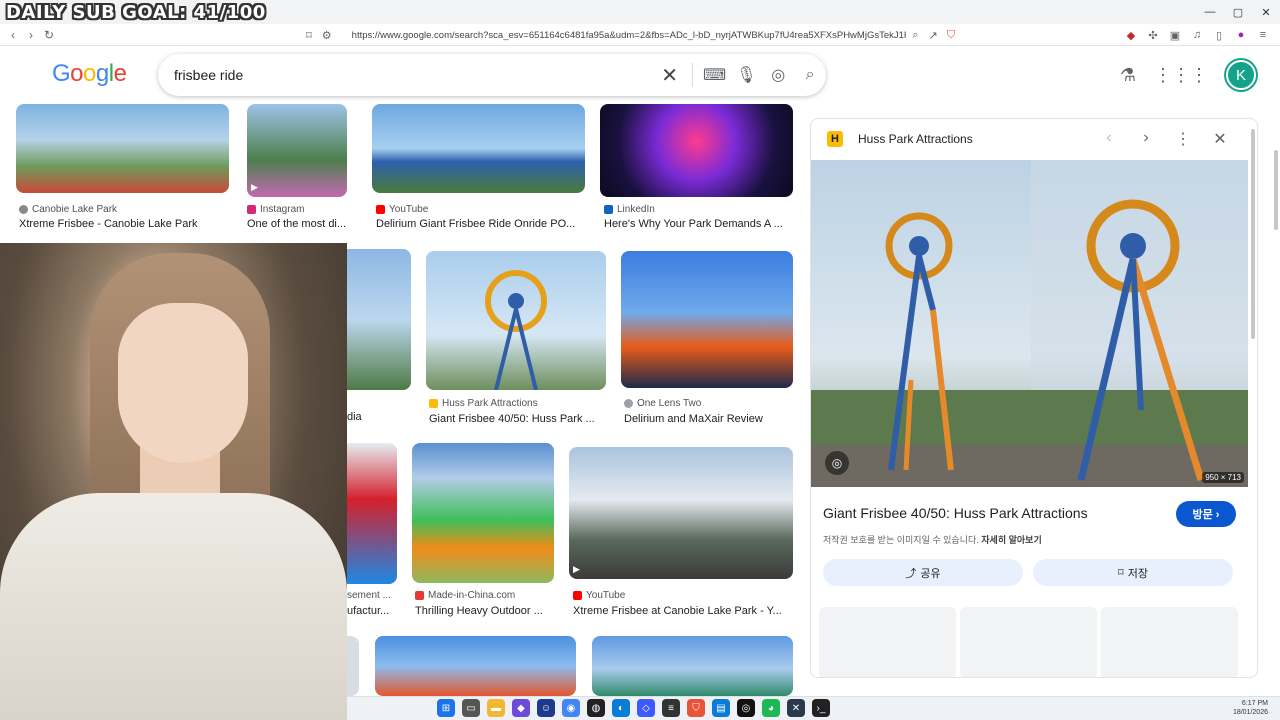 Image resolution: width=1280 pixels, height=720 pixels. What do you see at coordinates (933, 35) in the screenshot?
I see `share-icon: ↗` at bounding box center [933, 35].